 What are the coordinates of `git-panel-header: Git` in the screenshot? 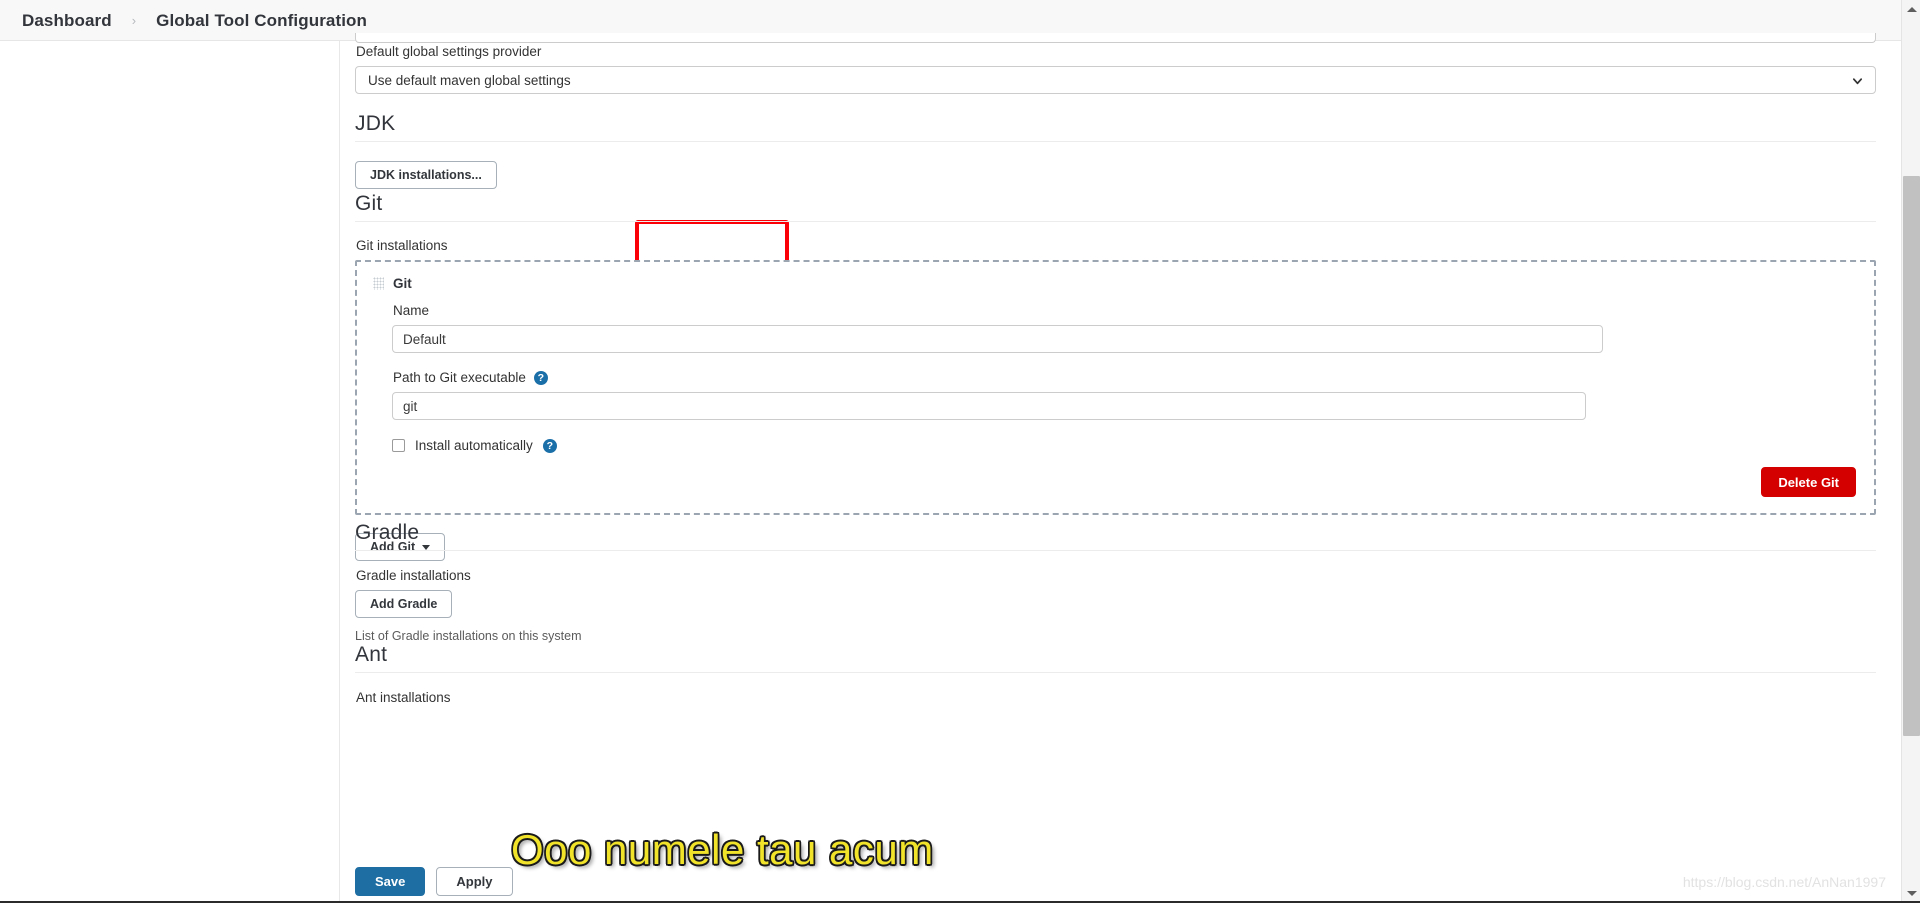 It's located at (1115, 283).